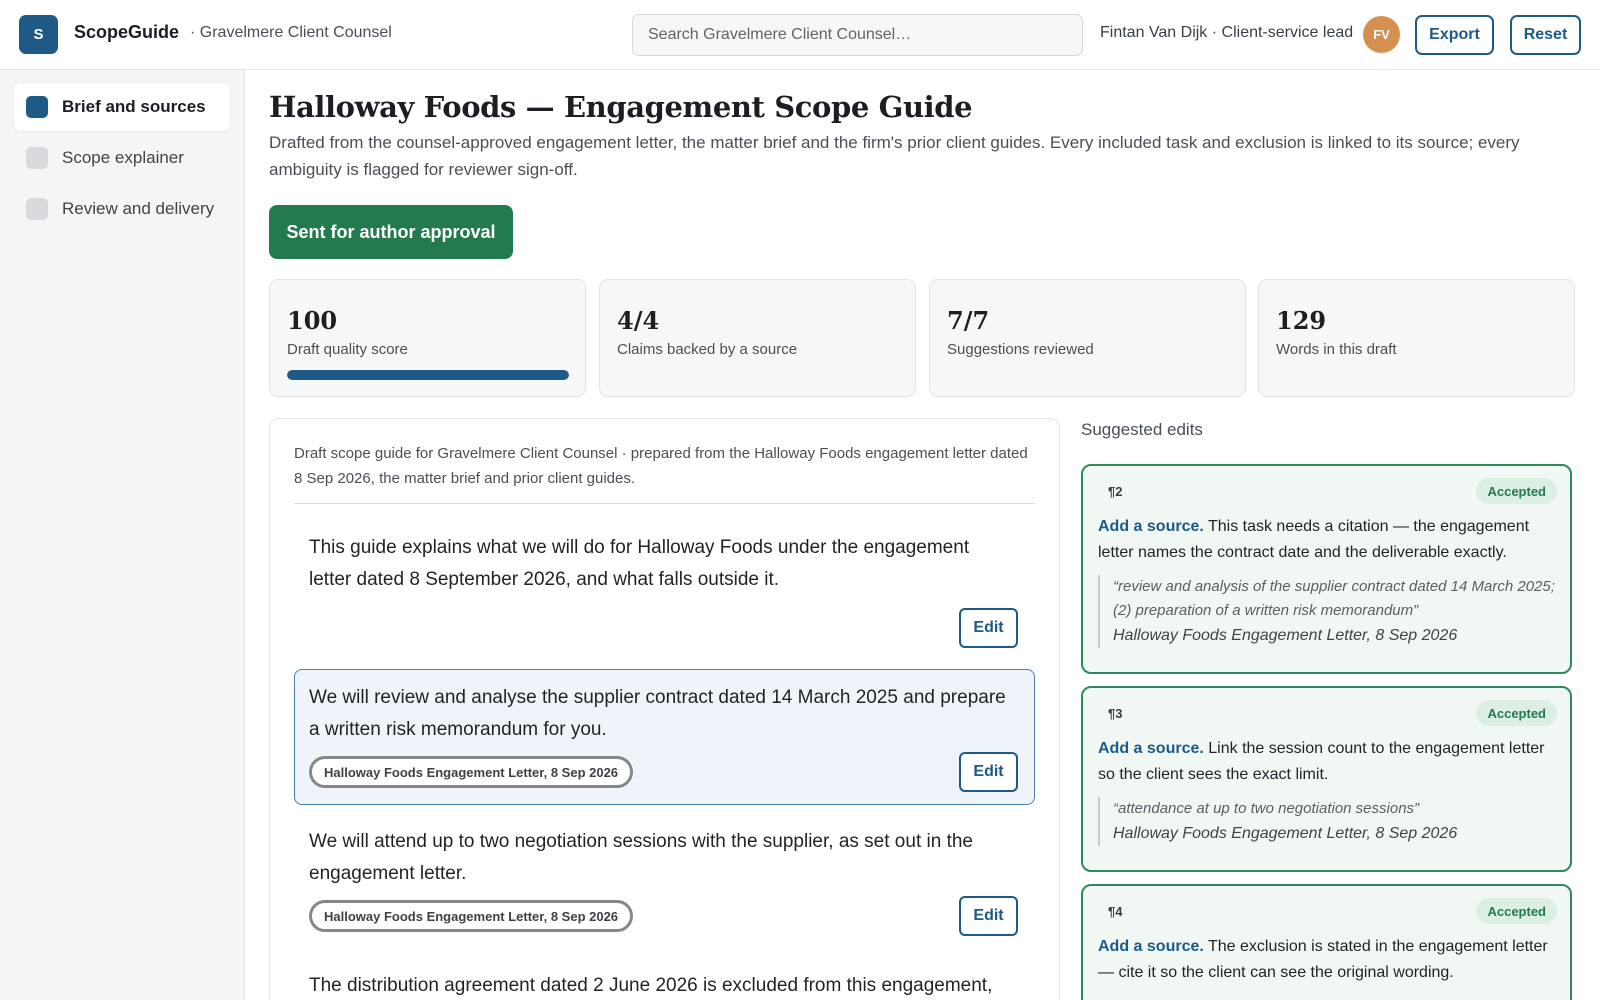 This screenshot has height=1000, width=1600. What do you see at coordinates (1301, 320) in the screenshot?
I see `stat-value: 129` at bounding box center [1301, 320].